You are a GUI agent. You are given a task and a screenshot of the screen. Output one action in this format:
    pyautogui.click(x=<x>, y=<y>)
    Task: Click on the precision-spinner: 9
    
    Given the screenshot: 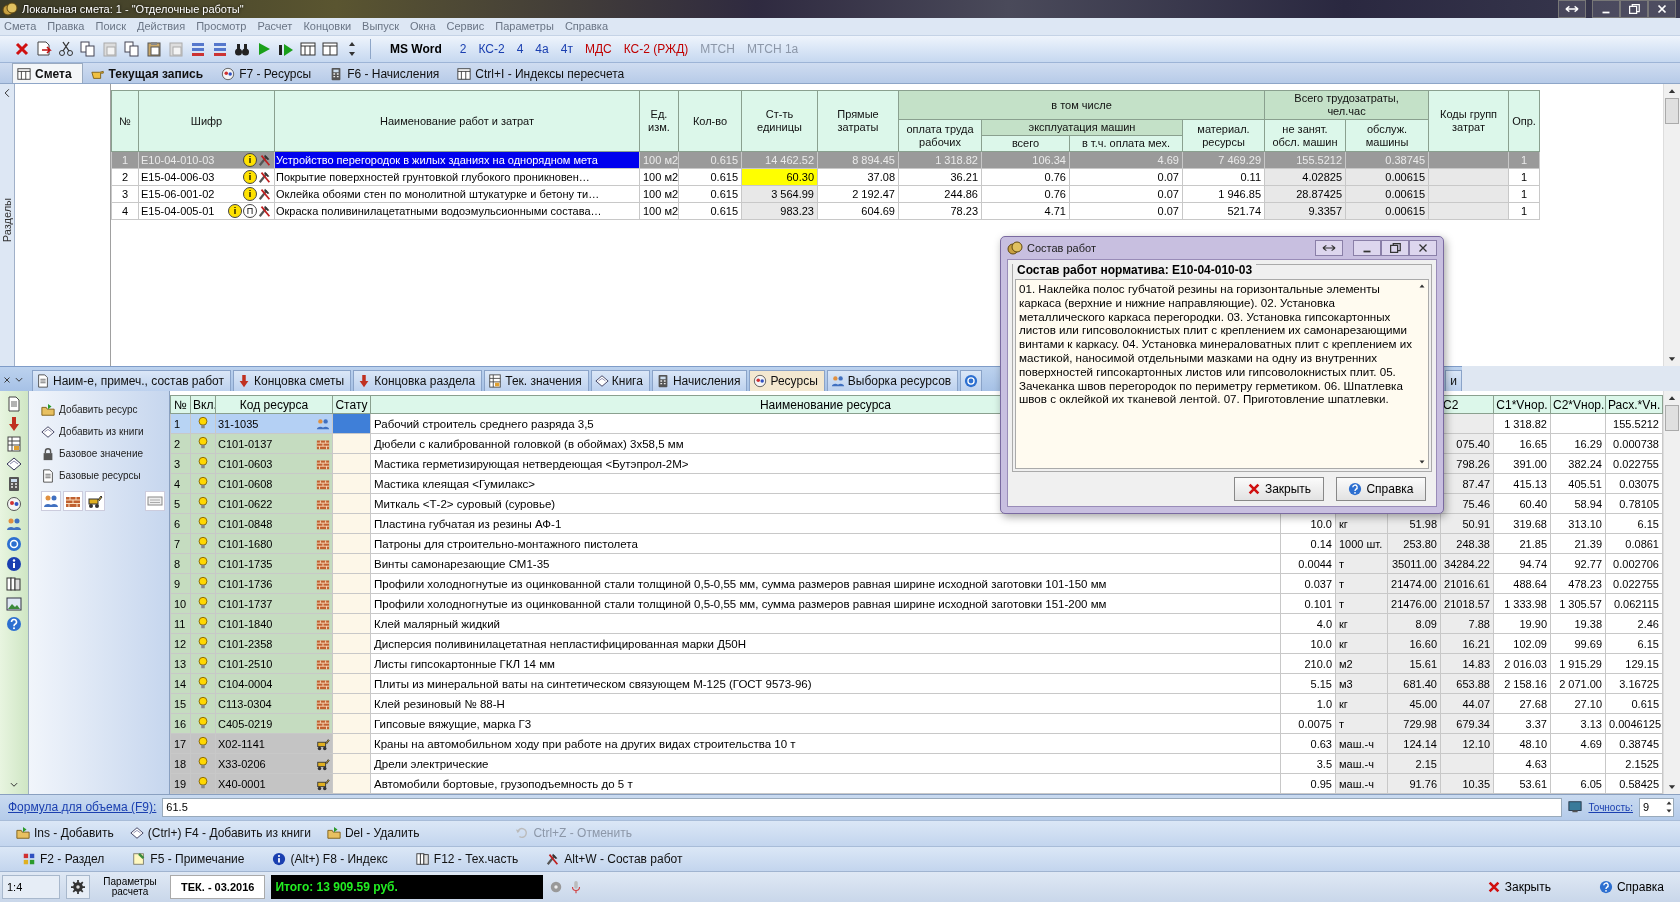 What is the action you would take?
    pyautogui.click(x=1656, y=807)
    